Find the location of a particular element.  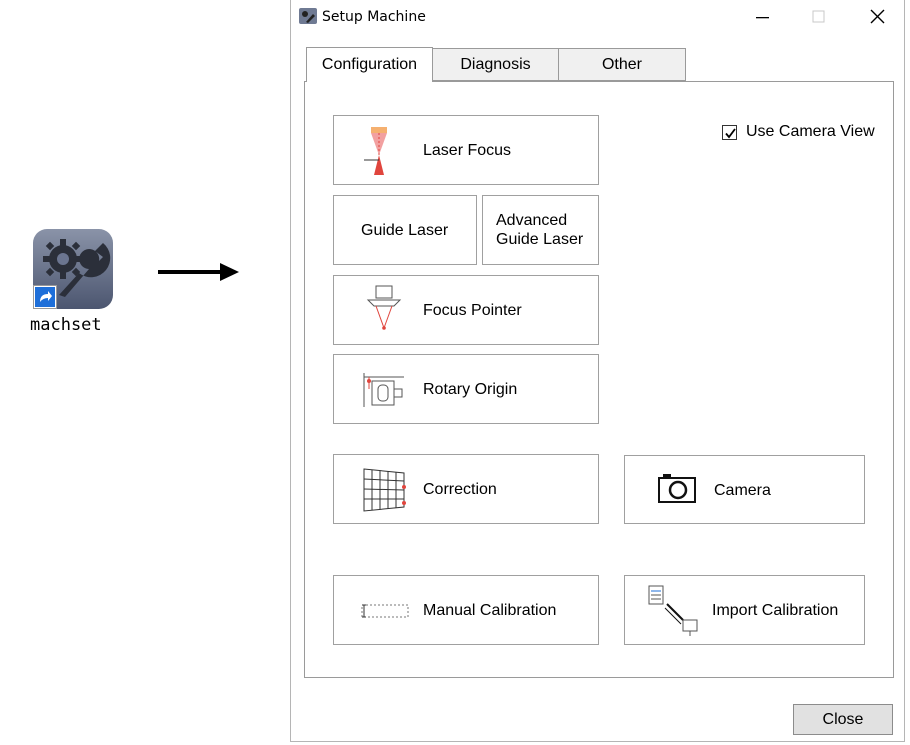

rotary-origin-button: Rotary Origin is located at coordinates (466, 389).